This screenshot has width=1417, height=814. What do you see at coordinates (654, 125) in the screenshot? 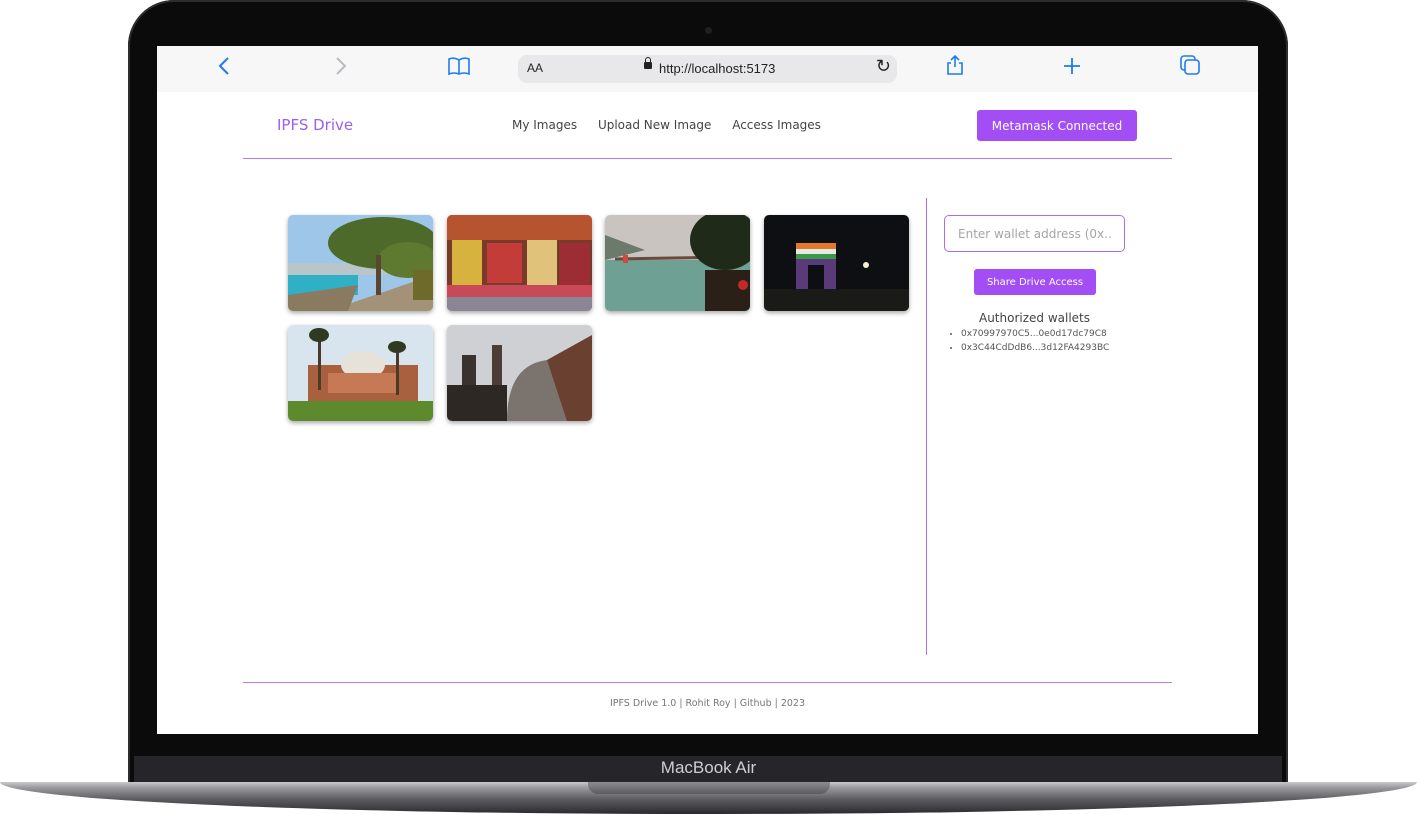
I see `nav-upload-new-image: Upload New Image` at bounding box center [654, 125].